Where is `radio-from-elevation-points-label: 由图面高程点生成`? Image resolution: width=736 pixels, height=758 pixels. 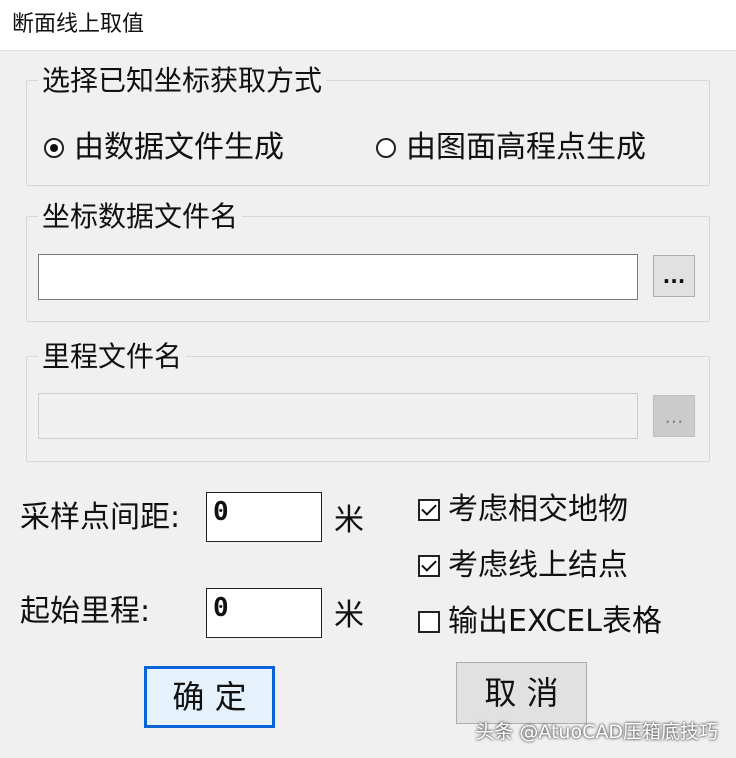 radio-from-elevation-points-label: 由图面高程点生成 is located at coordinates (526, 147).